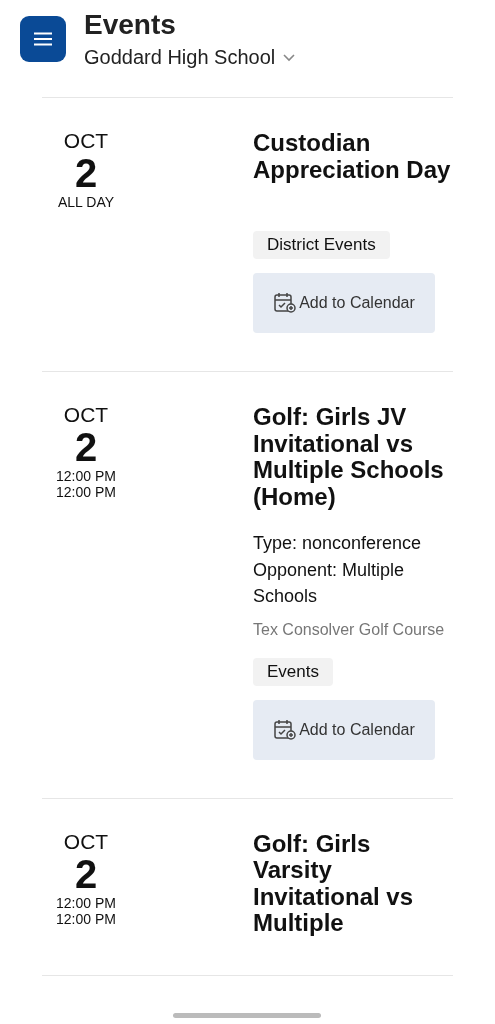  What do you see at coordinates (349, 457) in the screenshot?
I see `event-title: Golf: Girls JV Invitational vs Multiple Schools (Home)` at bounding box center [349, 457].